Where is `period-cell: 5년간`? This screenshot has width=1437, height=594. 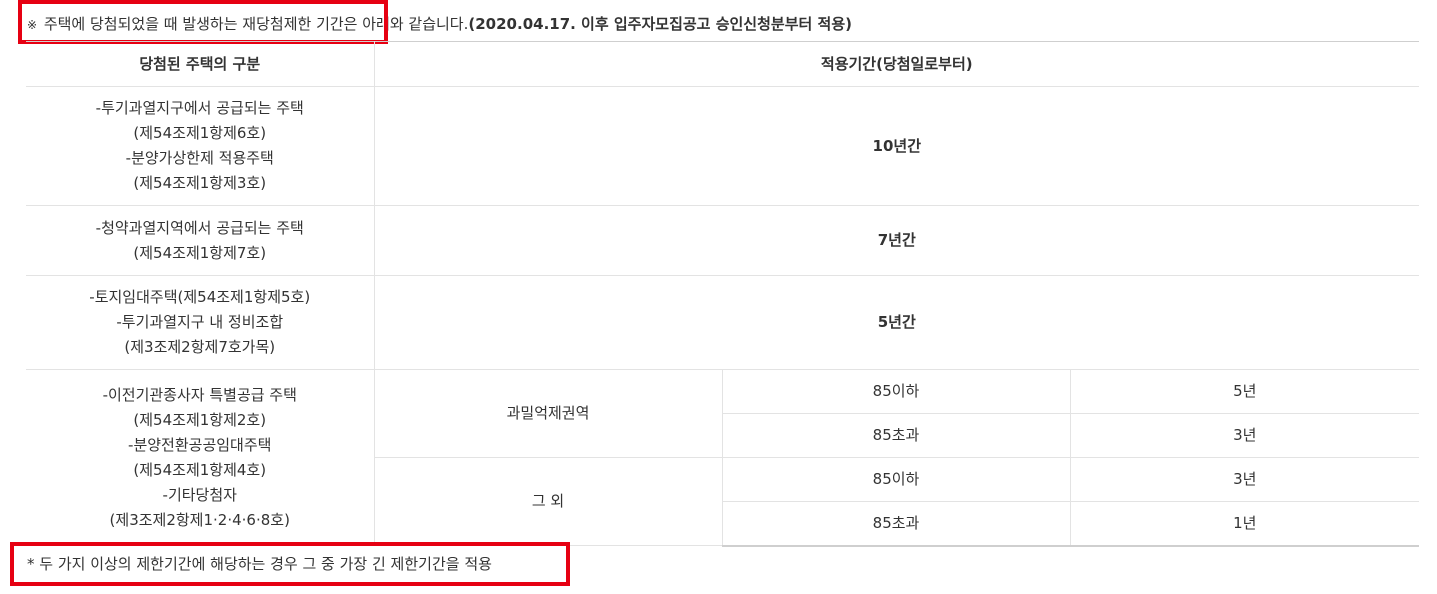
period-cell: 5년간 is located at coordinates (896, 322).